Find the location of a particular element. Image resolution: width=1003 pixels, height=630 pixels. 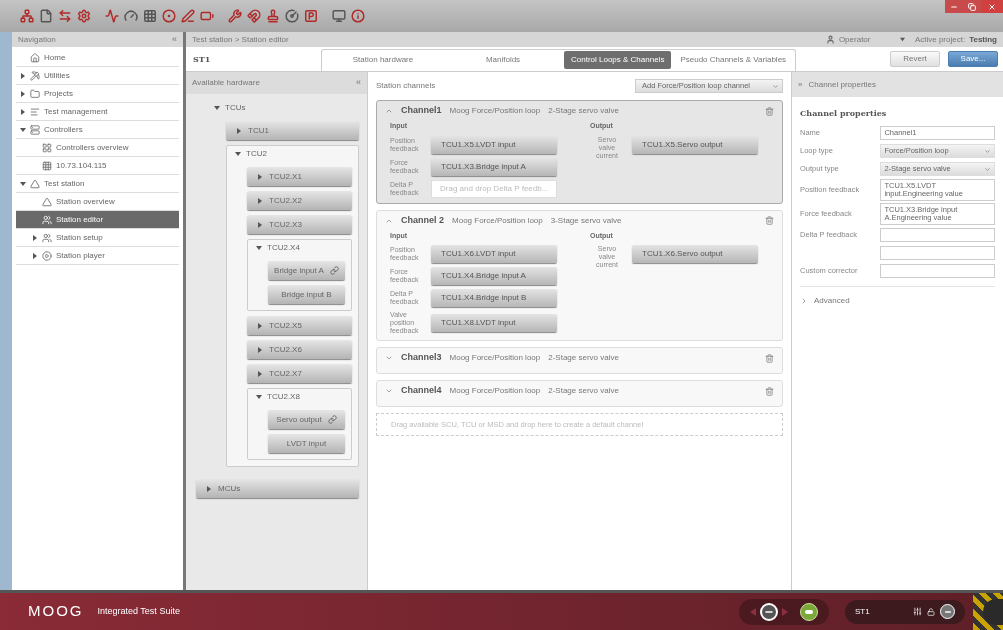

assigned-slot: TCU1.X6.LVDT input is located at coordinates (494, 254).